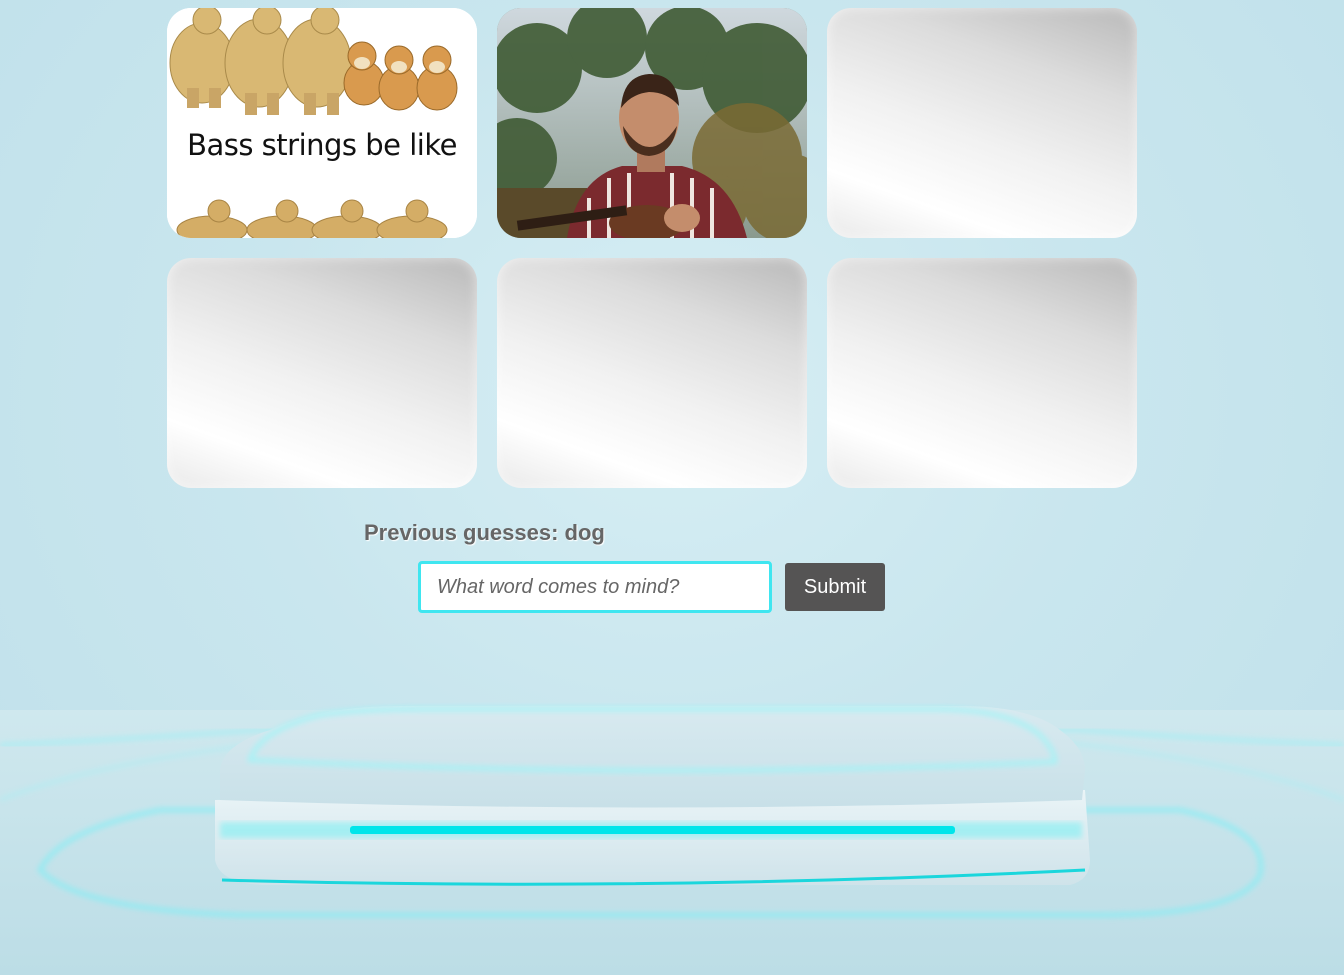 The image size is (1344, 975). I want to click on submit-button: Submit, so click(835, 587).